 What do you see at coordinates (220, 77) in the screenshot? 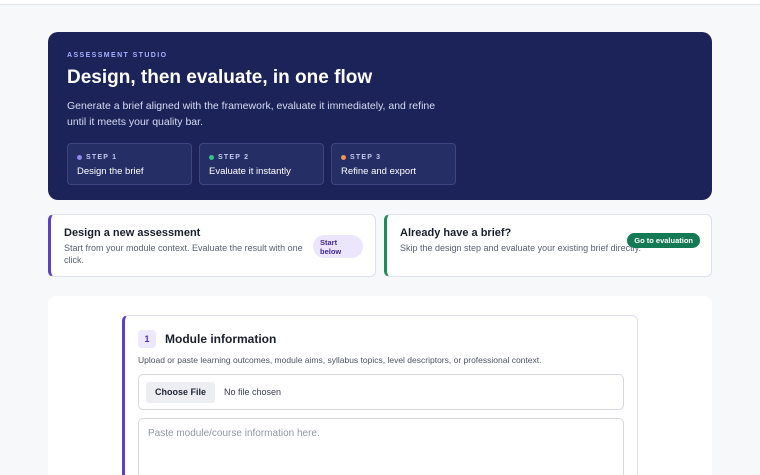
I see `page-title: Design, then evaluate, in one flow` at bounding box center [220, 77].